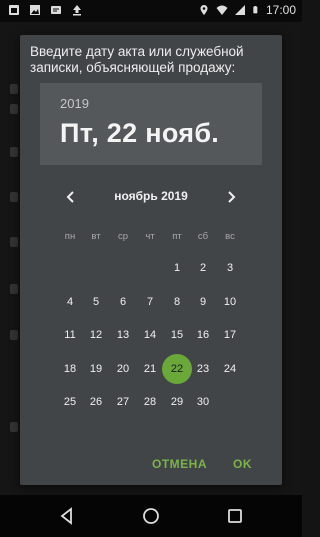 The image size is (320, 537). Describe the element at coordinates (70, 302) in the screenshot. I see `calendar-day: 4` at that location.